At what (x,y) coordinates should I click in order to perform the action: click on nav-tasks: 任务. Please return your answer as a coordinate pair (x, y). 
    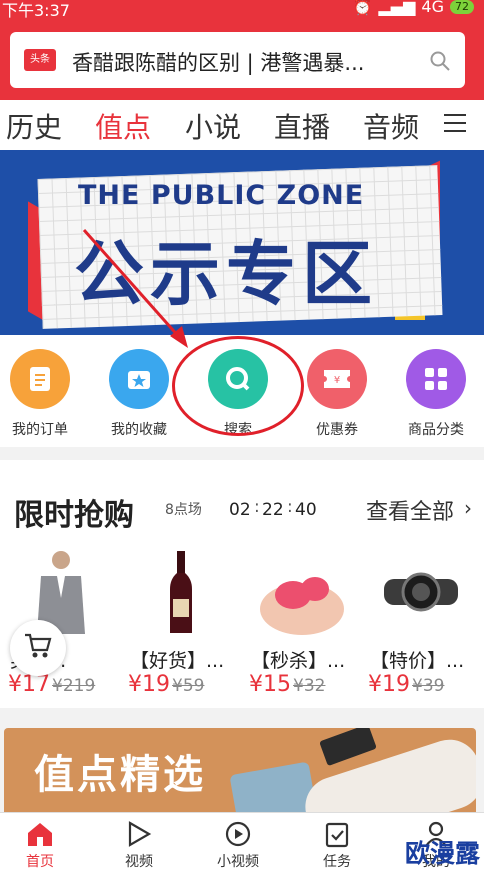
    Looking at the image, I should click on (337, 845).